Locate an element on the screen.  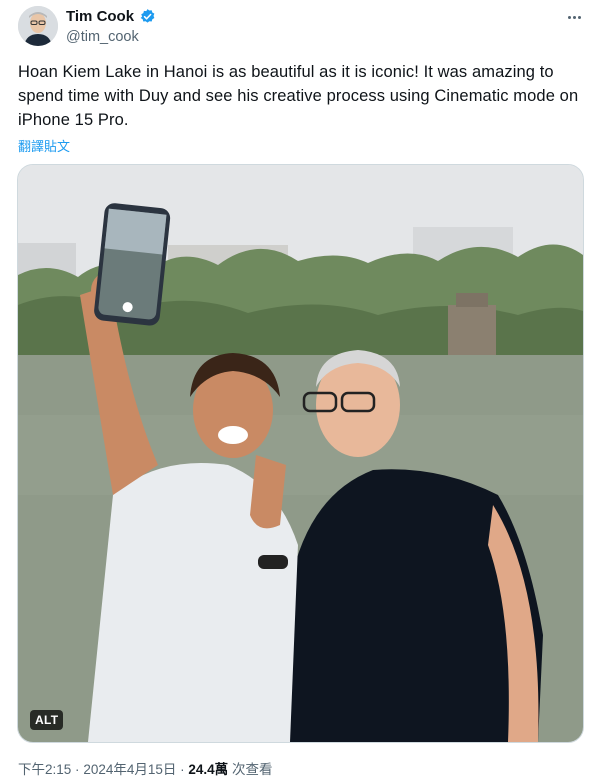
alt-text-badge: ALT is located at coordinates (47, 720).